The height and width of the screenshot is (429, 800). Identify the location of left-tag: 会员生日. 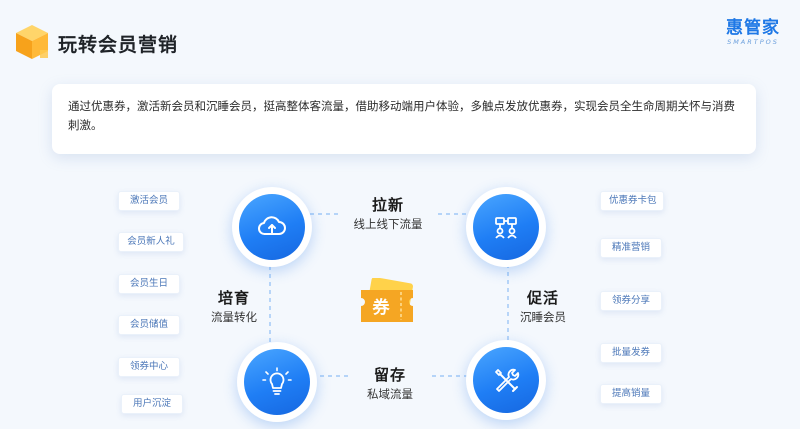
(149, 284).